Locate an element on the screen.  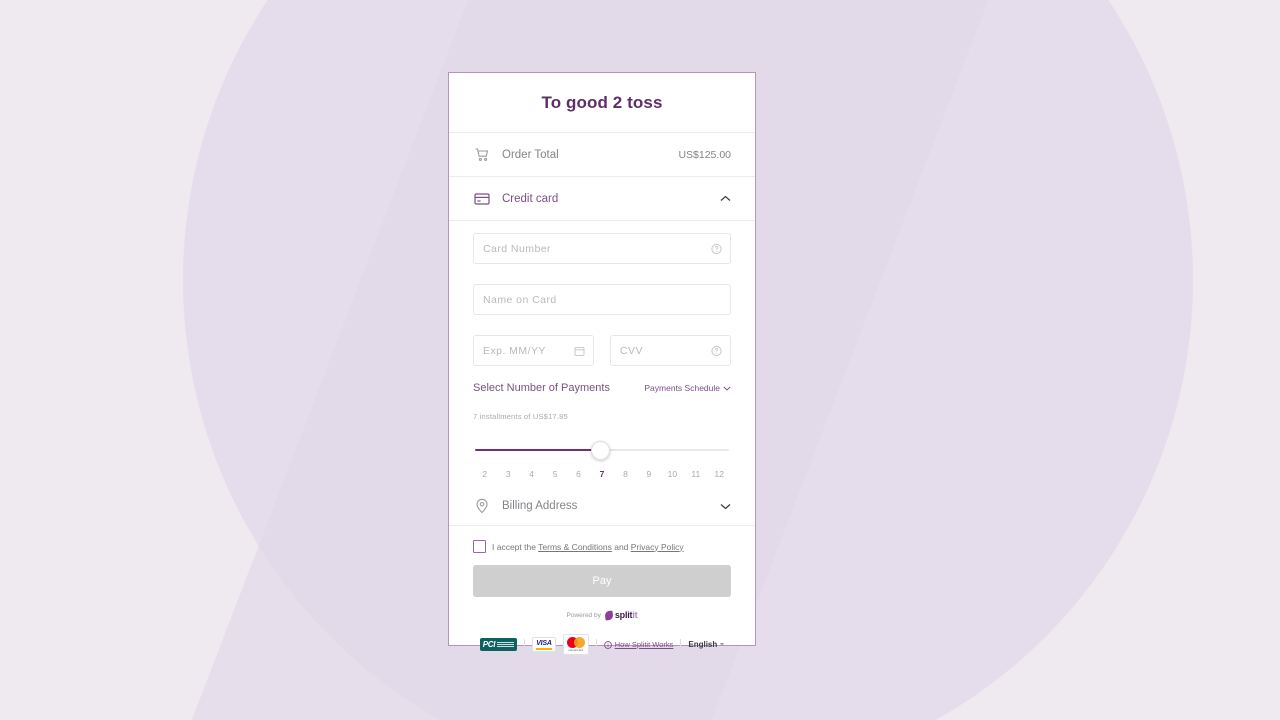
mastercard-label: mastercard is located at coordinates (576, 650).